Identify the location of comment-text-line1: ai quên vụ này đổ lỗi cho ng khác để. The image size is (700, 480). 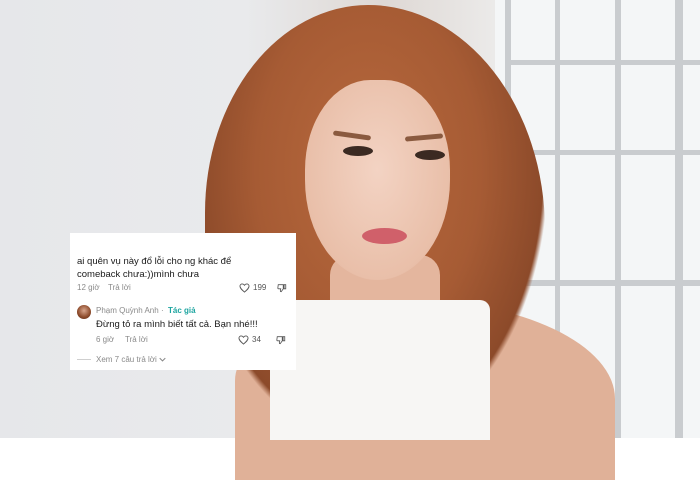
(154, 261).